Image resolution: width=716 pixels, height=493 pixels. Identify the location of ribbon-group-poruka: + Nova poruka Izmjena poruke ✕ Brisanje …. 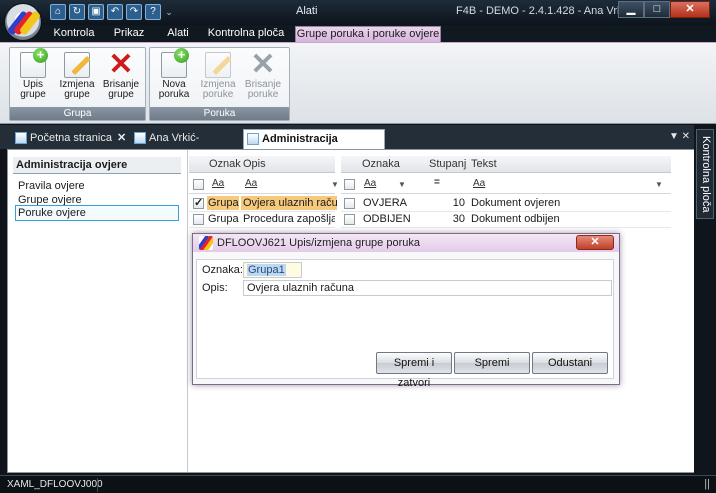
(219, 84).